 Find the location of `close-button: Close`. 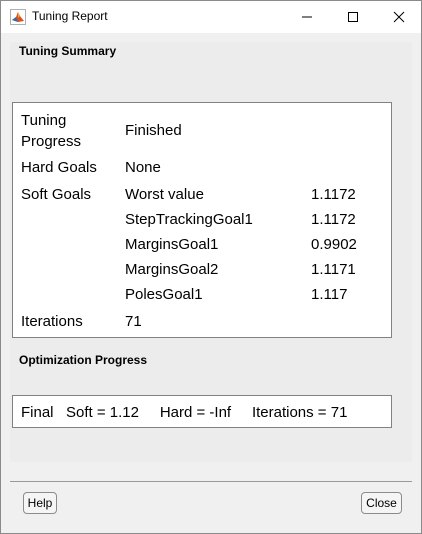

close-button: Close is located at coordinates (381, 503).